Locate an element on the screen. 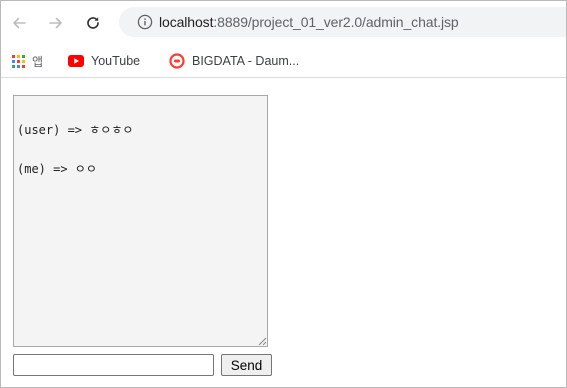  chat-line: (me) => ㅇㅇ is located at coordinates (57, 169).